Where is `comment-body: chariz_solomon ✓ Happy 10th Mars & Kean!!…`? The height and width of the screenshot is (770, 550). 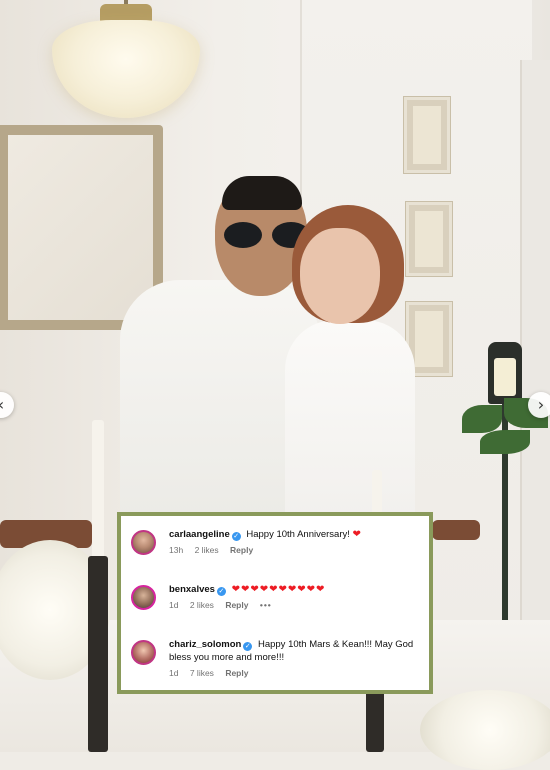 comment-body: chariz_solomon ✓ Happy 10th Mars & Kean!!… is located at coordinates (294, 651).